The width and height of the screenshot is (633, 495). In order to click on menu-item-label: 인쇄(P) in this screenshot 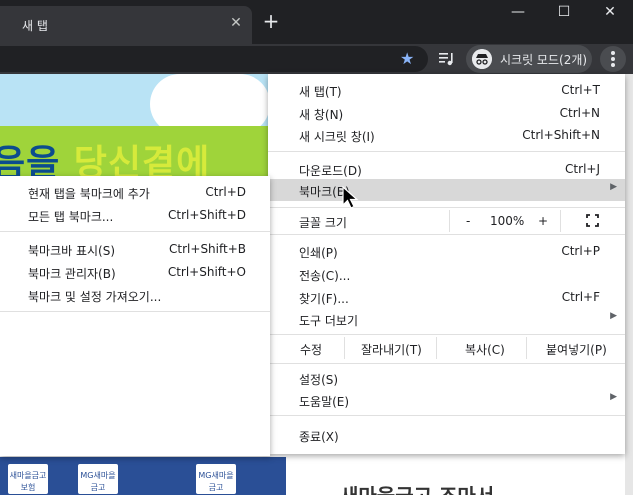, I will do `click(318, 253)`.